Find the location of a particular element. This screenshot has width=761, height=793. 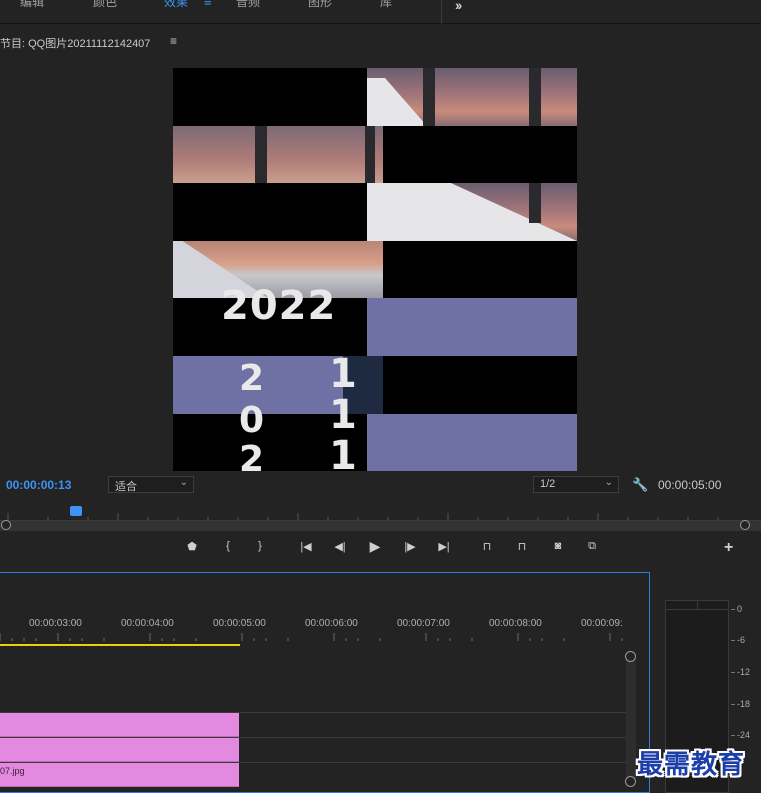

scrollbar-bottom-handle is located at coordinates (630, 781).